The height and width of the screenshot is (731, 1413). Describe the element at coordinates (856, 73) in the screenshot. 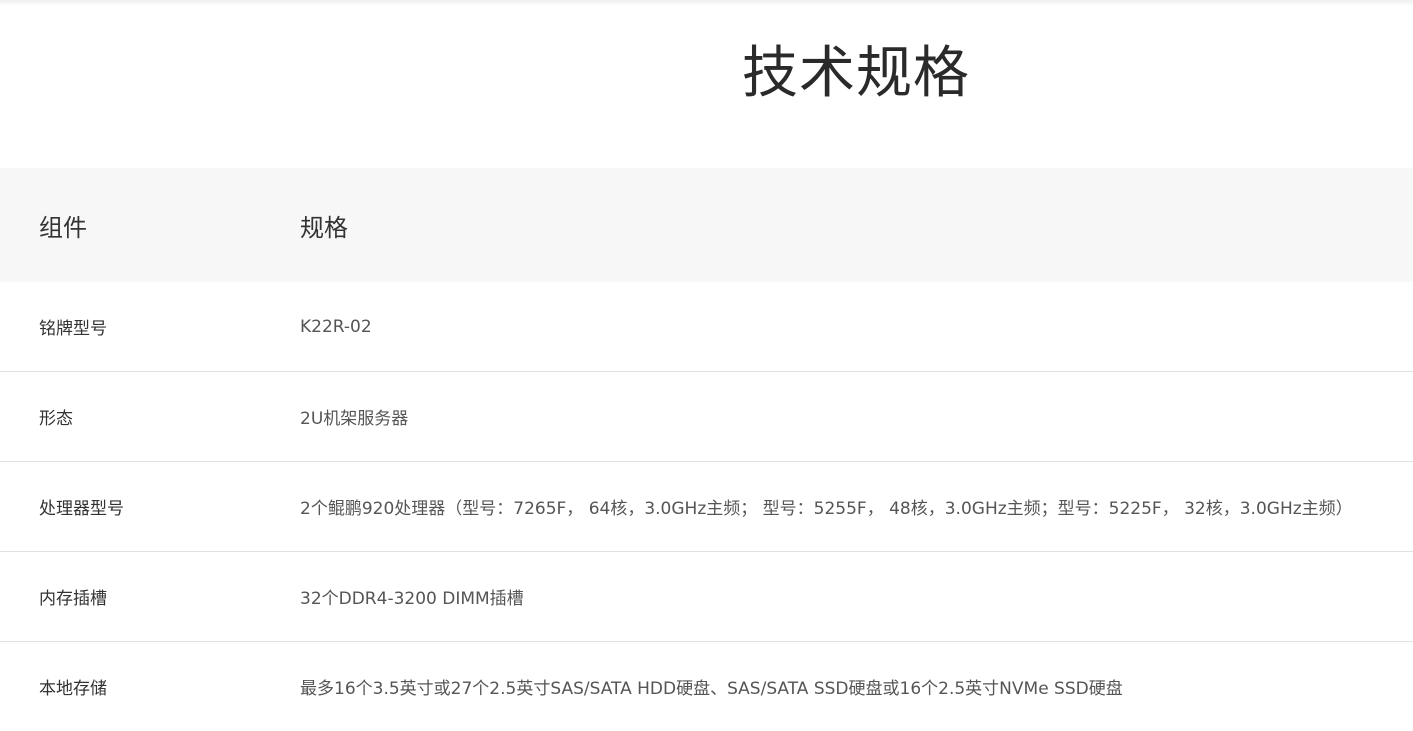

I see `page-title: 技术规格` at that location.